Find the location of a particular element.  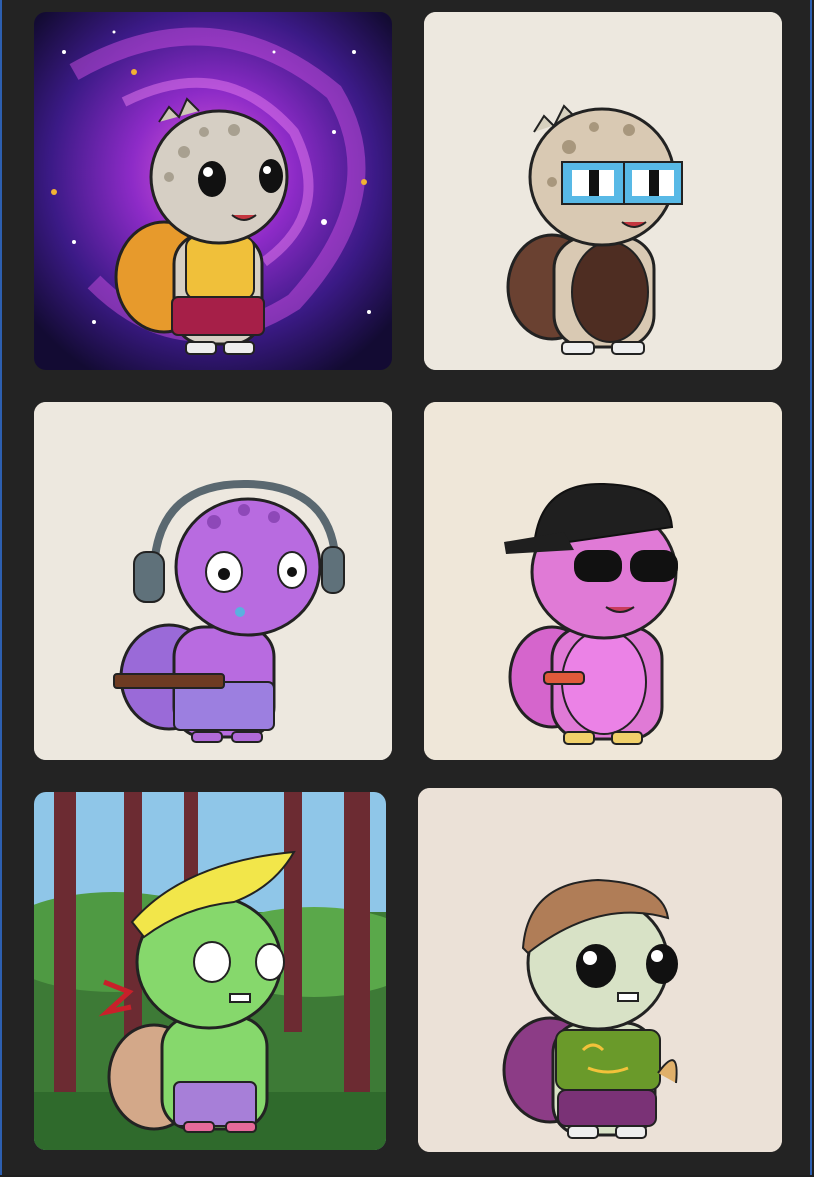

nft-image-glasses-turtle is located at coordinates (603, 191).